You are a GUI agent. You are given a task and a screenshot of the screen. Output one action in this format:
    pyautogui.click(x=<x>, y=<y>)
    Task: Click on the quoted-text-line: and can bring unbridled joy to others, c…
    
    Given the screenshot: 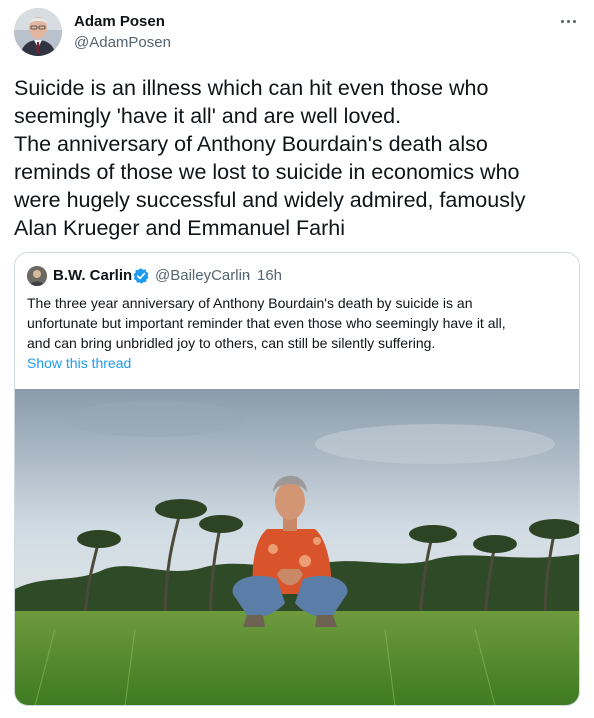 What is the action you would take?
    pyautogui.click(x=231, y=343)
    